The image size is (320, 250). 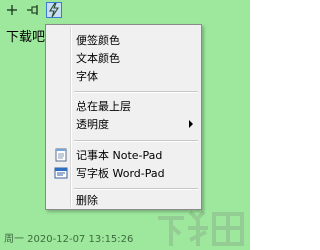 I want to click on menu-button, so click(x=54, y=10).